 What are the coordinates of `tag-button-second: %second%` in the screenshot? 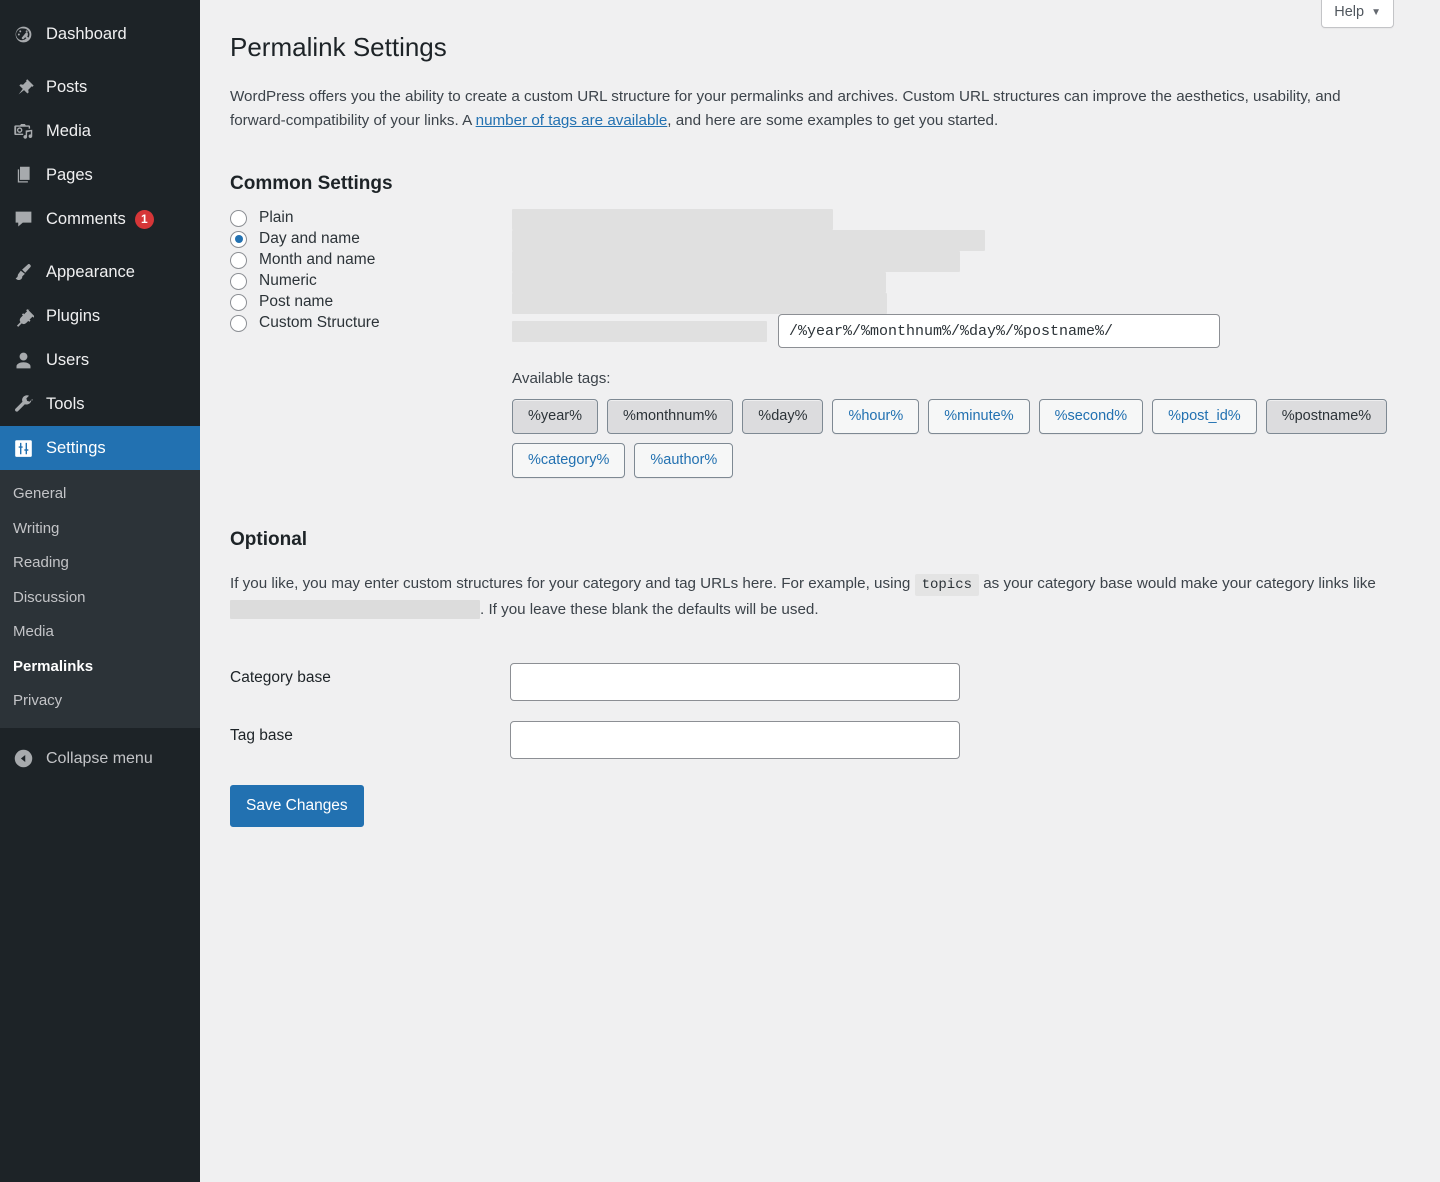 It's located at (1091, 417).